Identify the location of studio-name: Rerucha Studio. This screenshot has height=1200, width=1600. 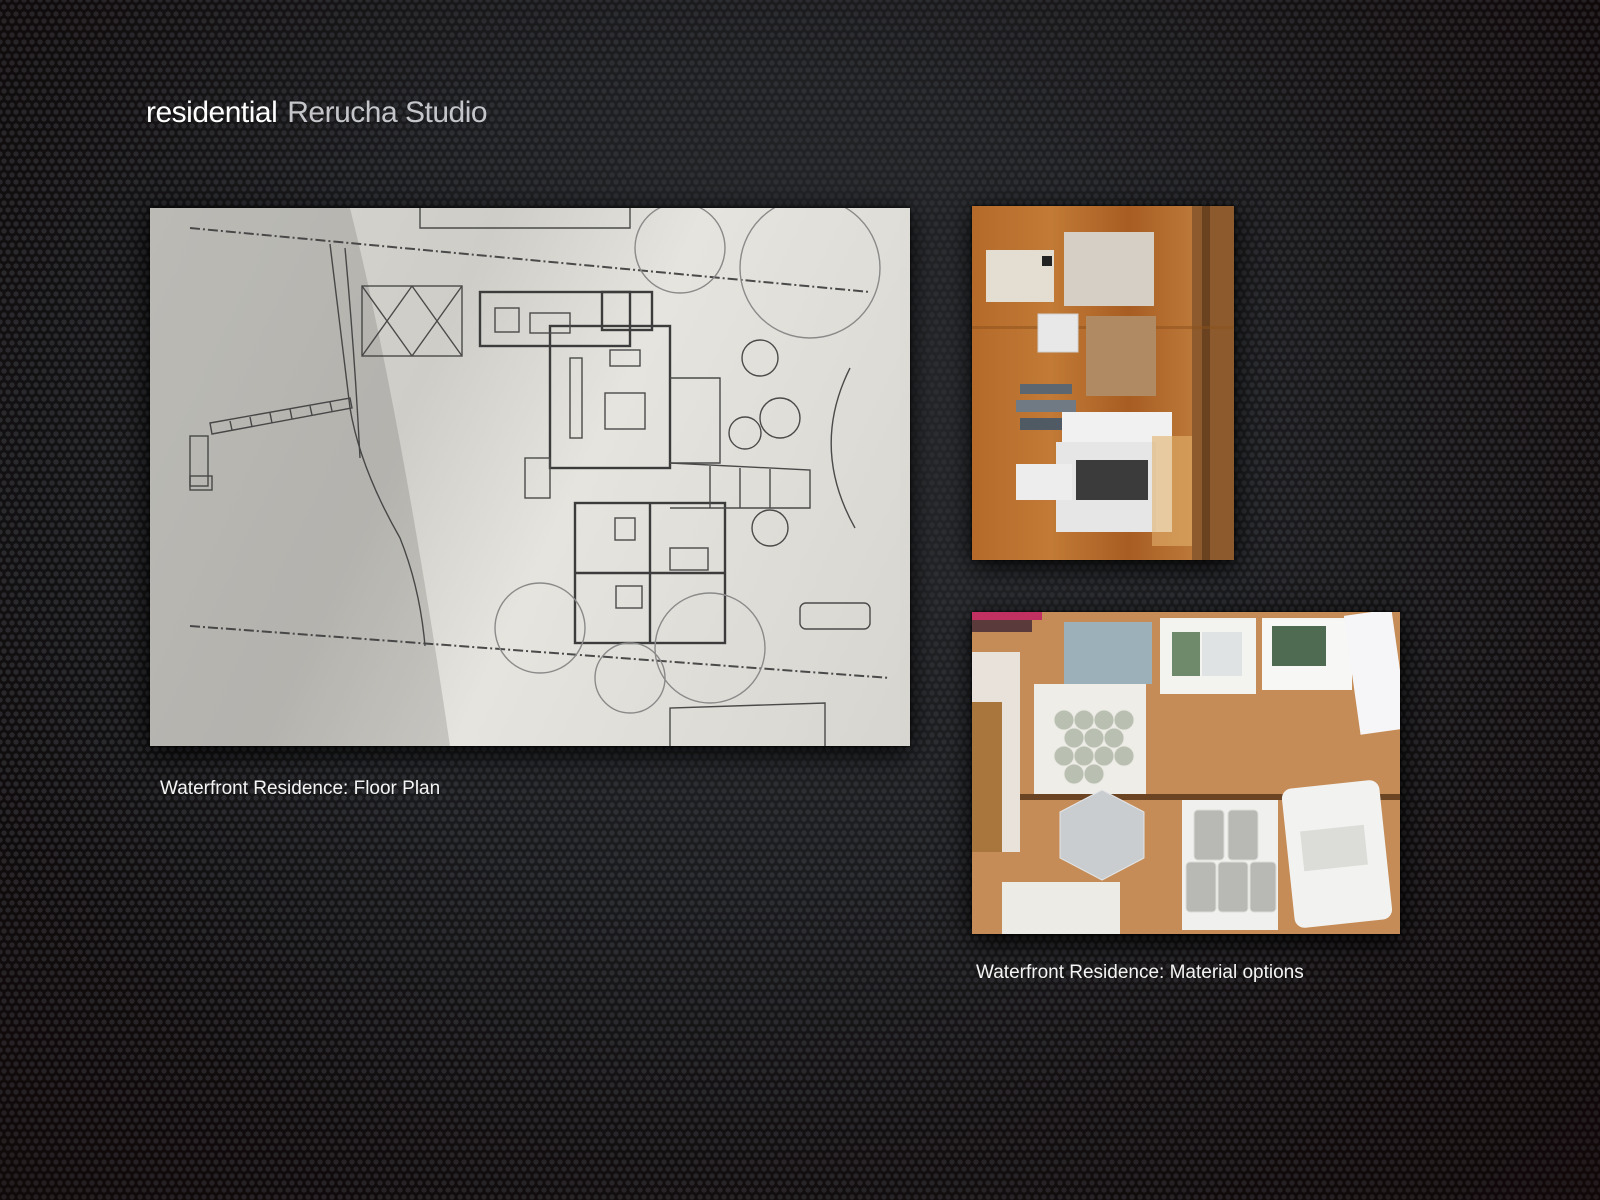
(387, 112).